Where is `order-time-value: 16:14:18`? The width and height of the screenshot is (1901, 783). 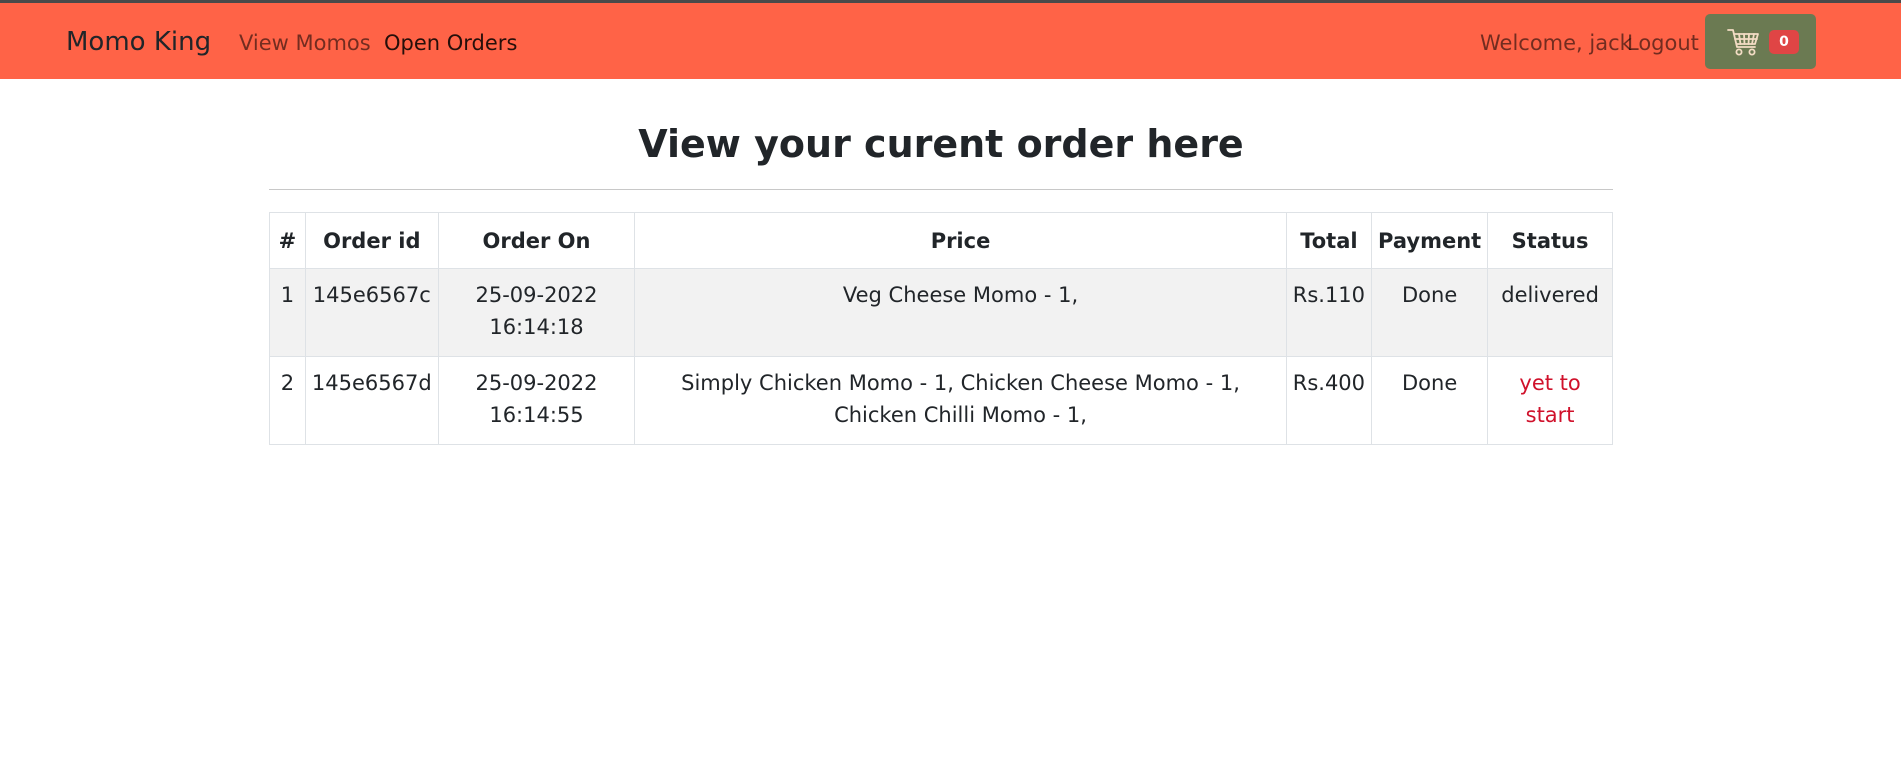
order-time-value: 16:14:18 is located at coordinates (536, 327).